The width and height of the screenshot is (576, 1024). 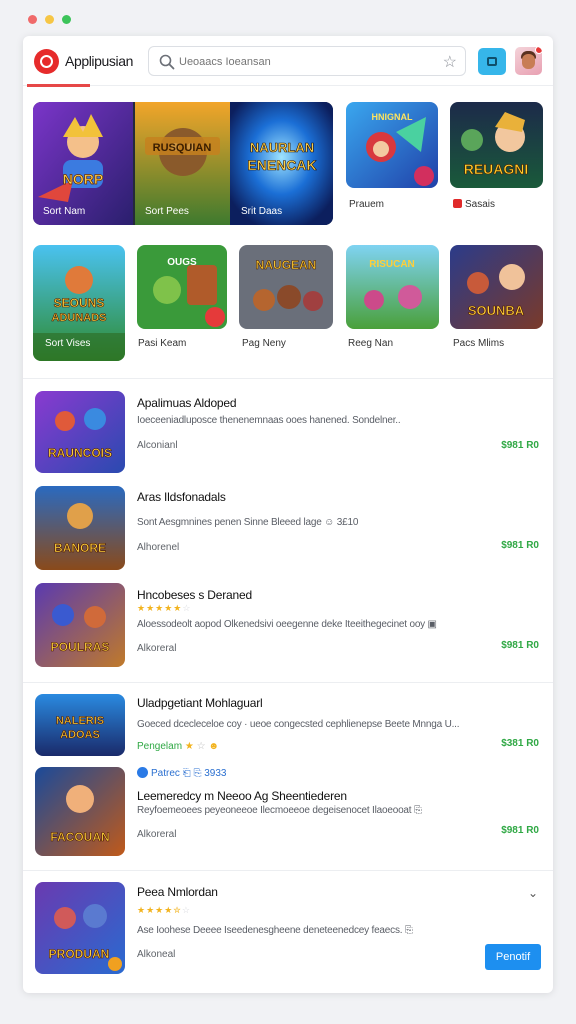 What do you see at coordinates (79, 954) in the screenshot?
I see `svg-text: PRODUAN` at bounding box center [79, 954].